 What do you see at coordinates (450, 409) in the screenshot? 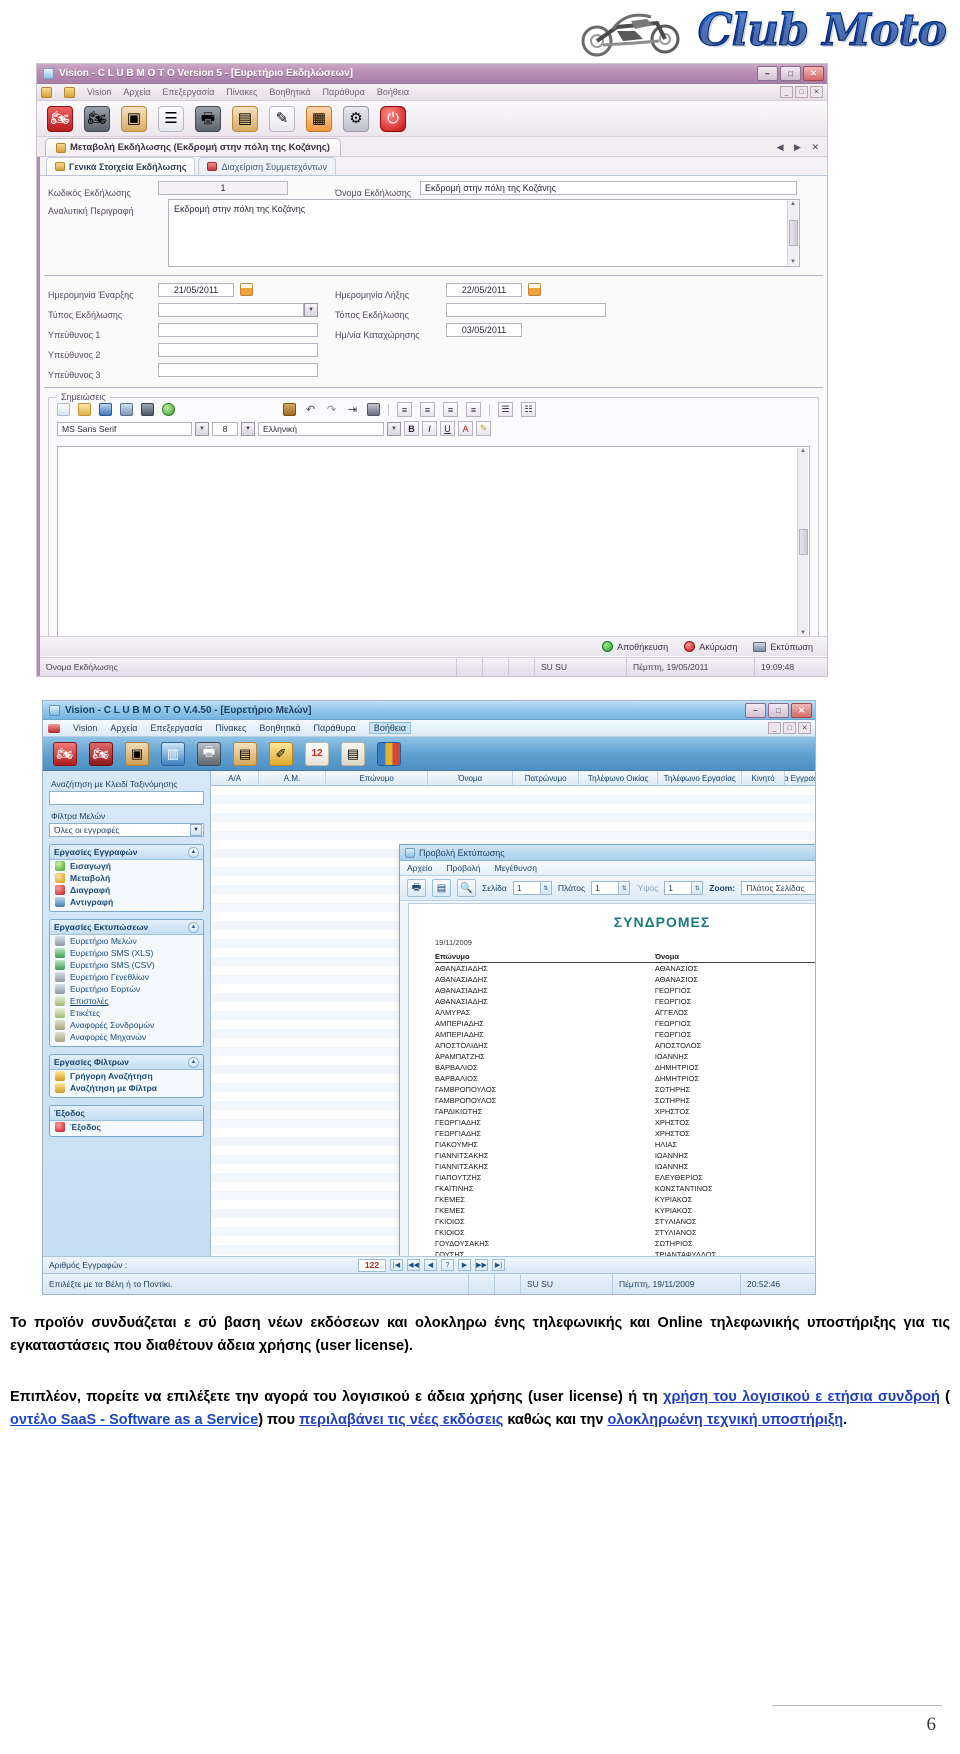
I see `align-right-icon: ≡` at bounding box center [450, 409].